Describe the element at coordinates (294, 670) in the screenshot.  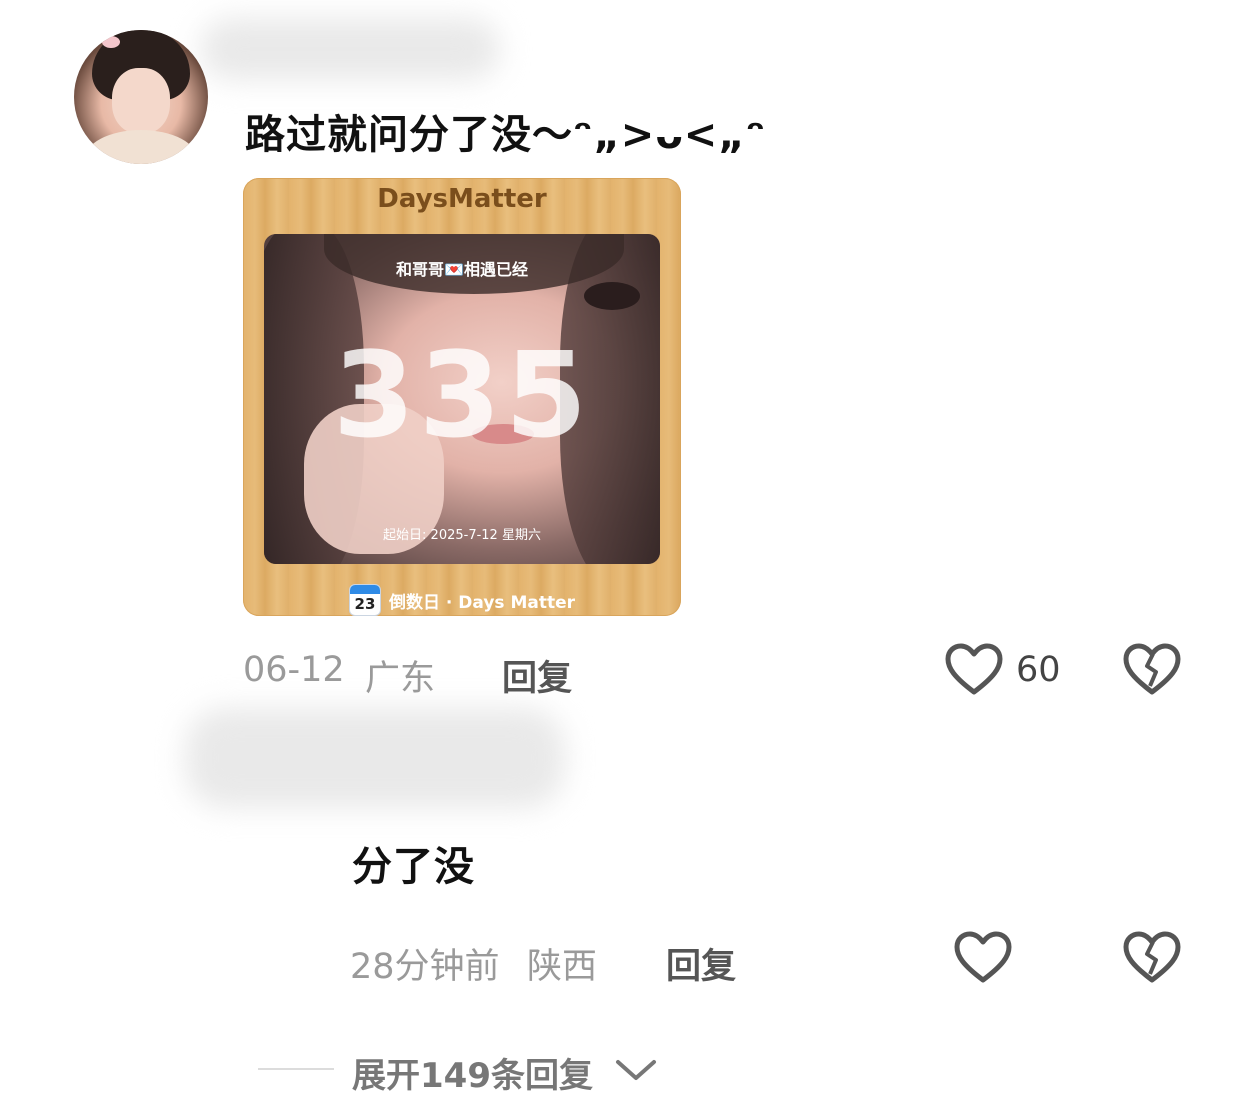
I see `comment-date: 06-12` at that location.